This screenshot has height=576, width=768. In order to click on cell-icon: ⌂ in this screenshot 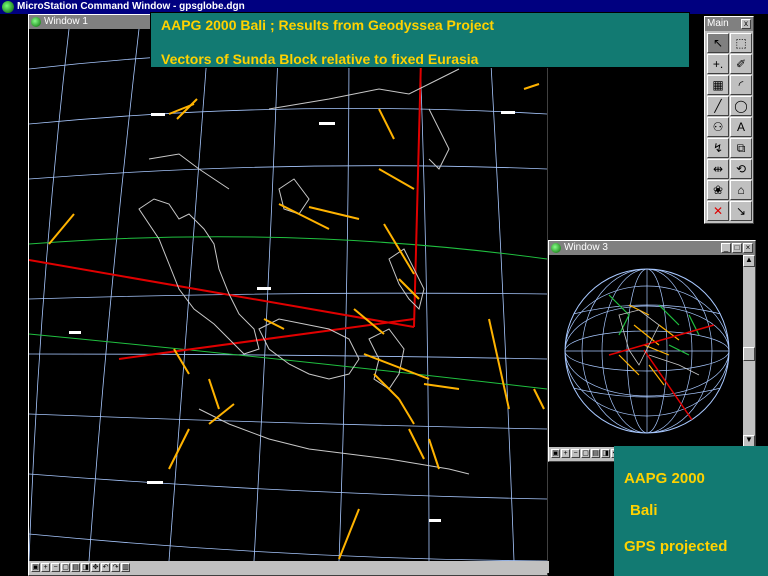, I will do `click(741, 190)`.